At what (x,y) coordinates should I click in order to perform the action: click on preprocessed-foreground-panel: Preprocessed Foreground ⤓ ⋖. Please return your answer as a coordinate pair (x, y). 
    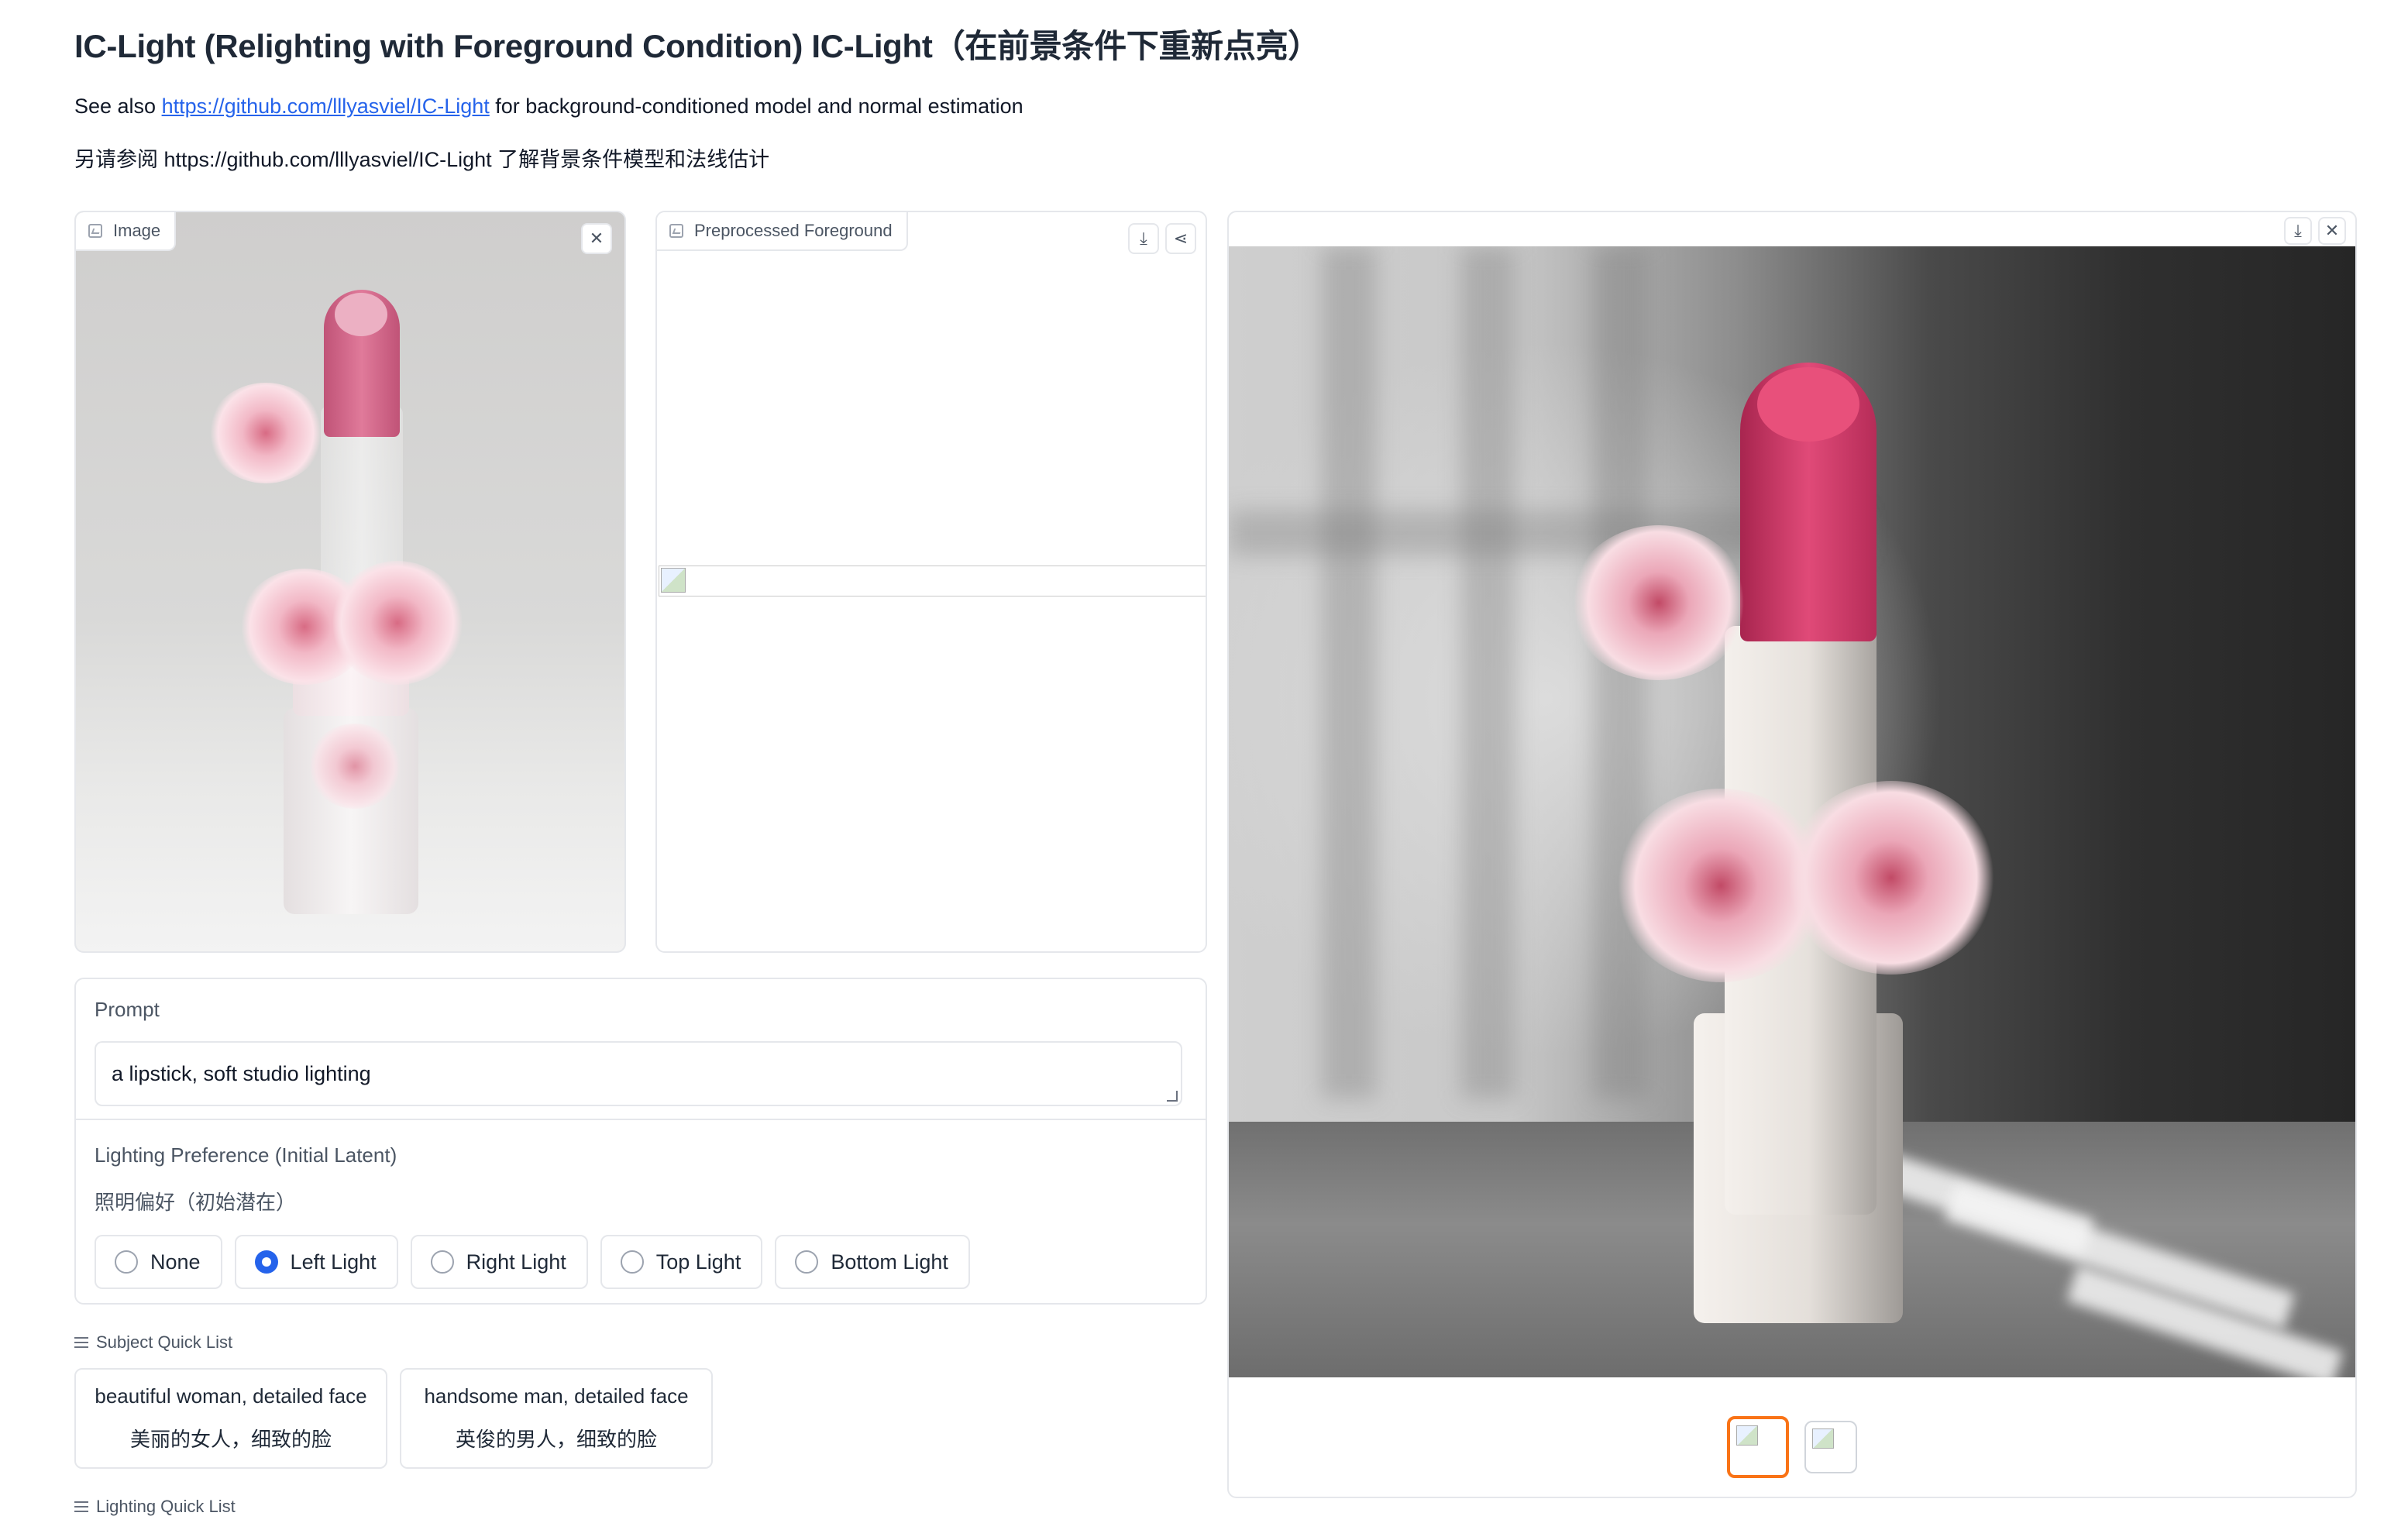
    Looking at the image, I should click on (931, 582).